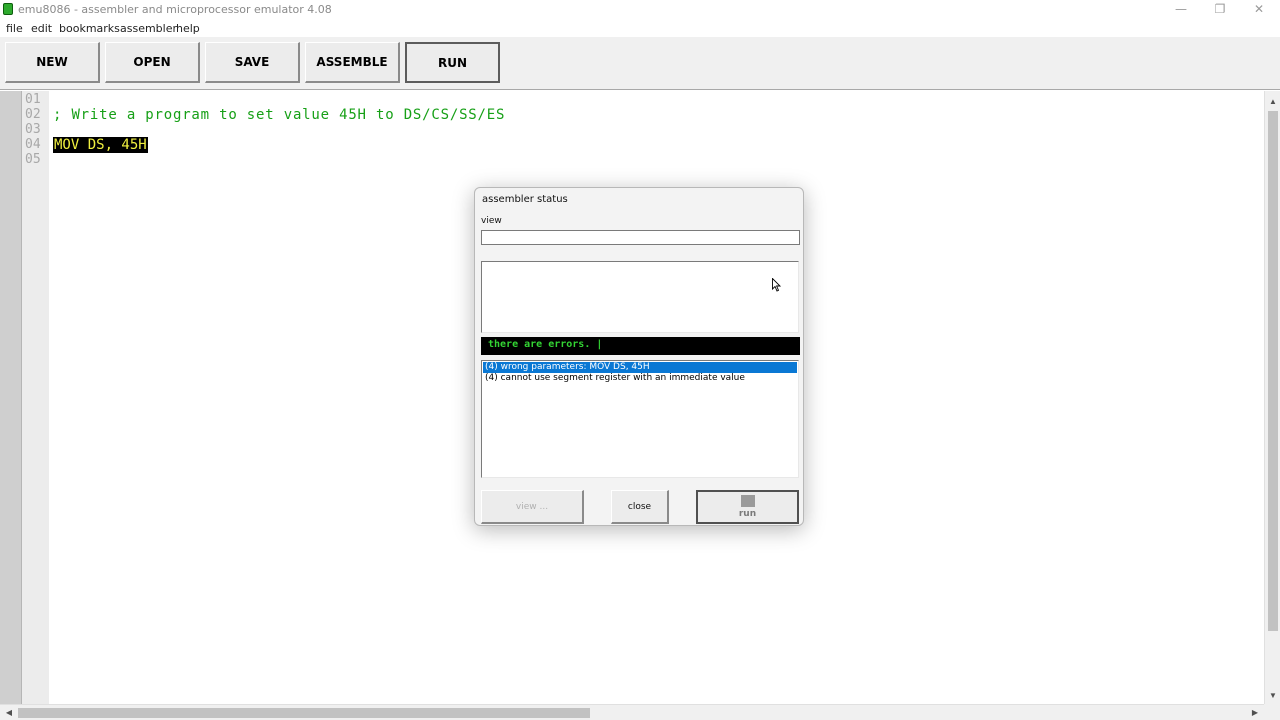 The width and height of the screenshot is (1280, 720). Describe the element at coordinates (252, 62) in the screenshot. I see `save-button: SAVE` at that location.